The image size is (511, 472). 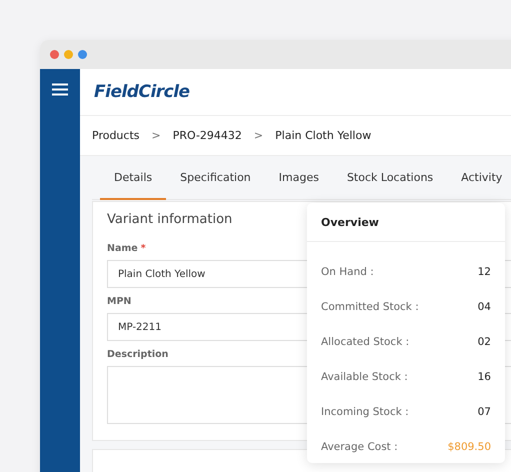 I want to click on popup-title: Overview, so click(x=406, y=222).